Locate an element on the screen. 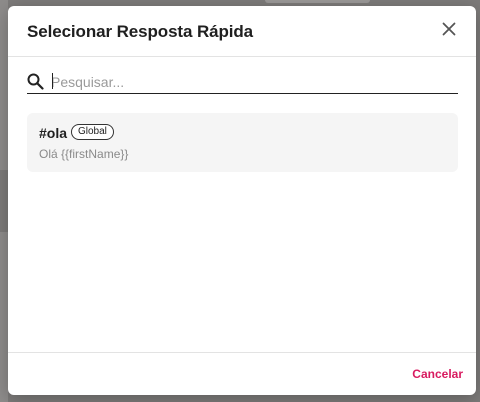  reply-message: Olá {{firstName}} is located at coordinates (84, 154).